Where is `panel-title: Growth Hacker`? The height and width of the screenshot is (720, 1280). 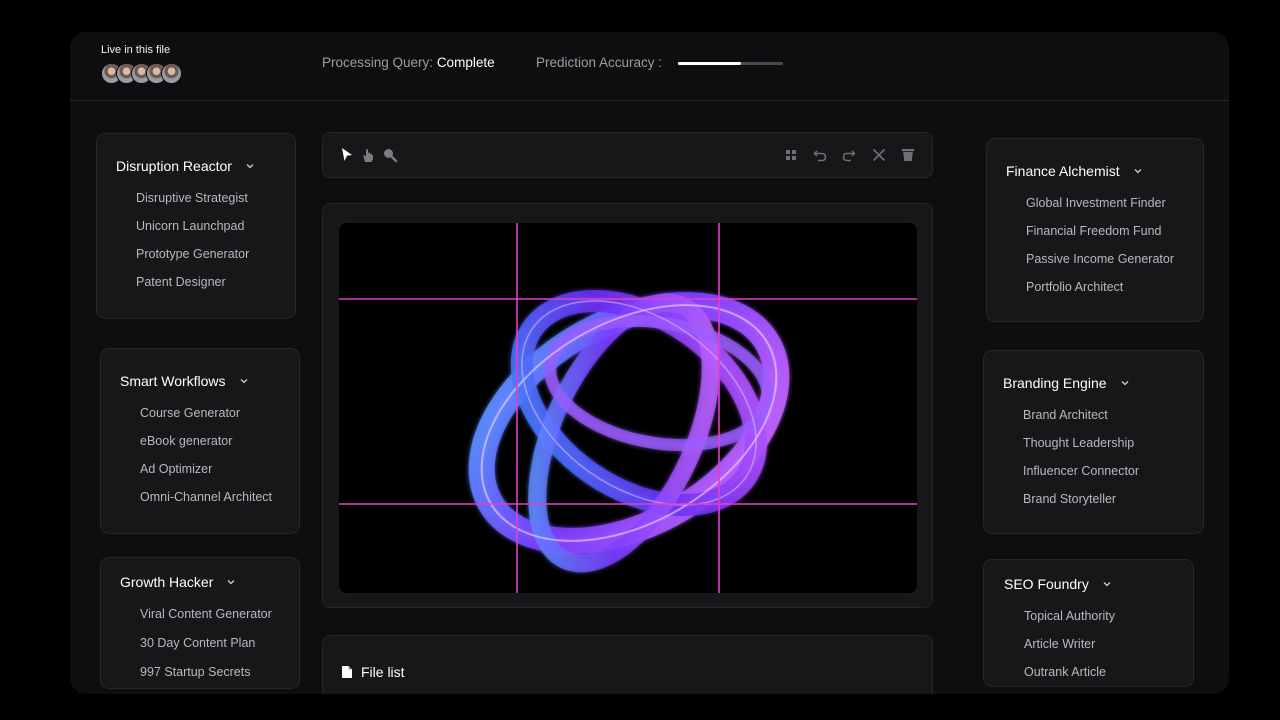
panel-title: Growth Hacker is located at coordinates (167, 582).